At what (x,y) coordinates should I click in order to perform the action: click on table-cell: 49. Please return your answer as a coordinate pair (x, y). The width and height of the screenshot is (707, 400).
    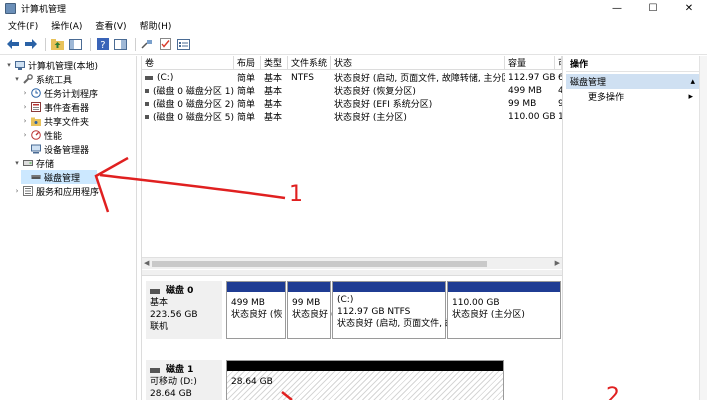
    Looking at the image, I should click on (560, 90).